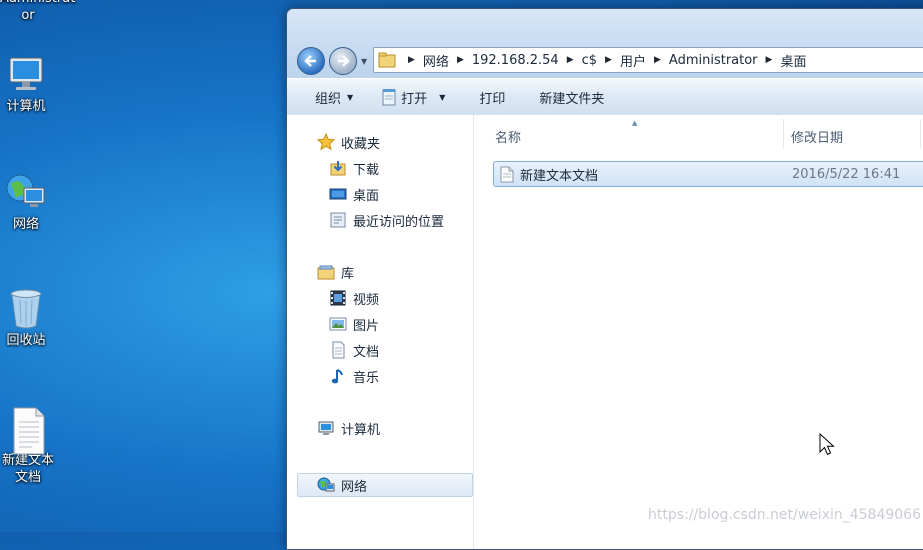 This screenshot has height=550, width=923. I want to click on mouse-pointer-icon, so click(827, 444).